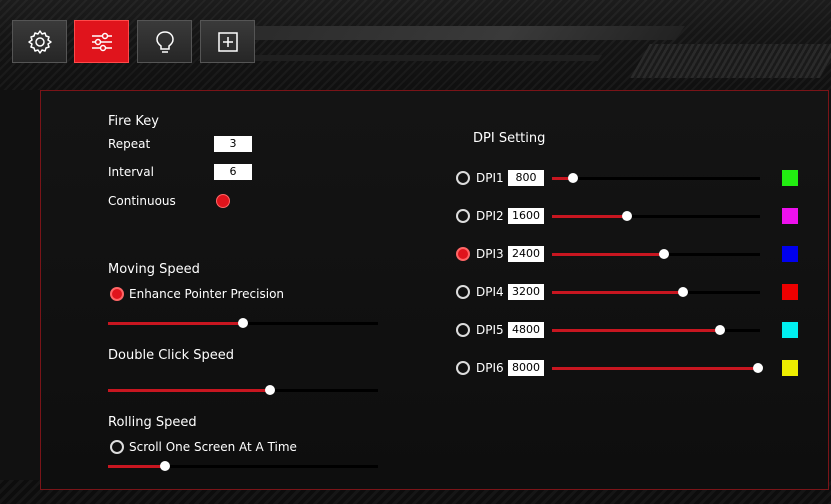 The image size is (831, 504). What do you see at coordinates (490, 368) in the screenshot?
I see `dpi-label: DPI6` at bounding box center [490, 368].